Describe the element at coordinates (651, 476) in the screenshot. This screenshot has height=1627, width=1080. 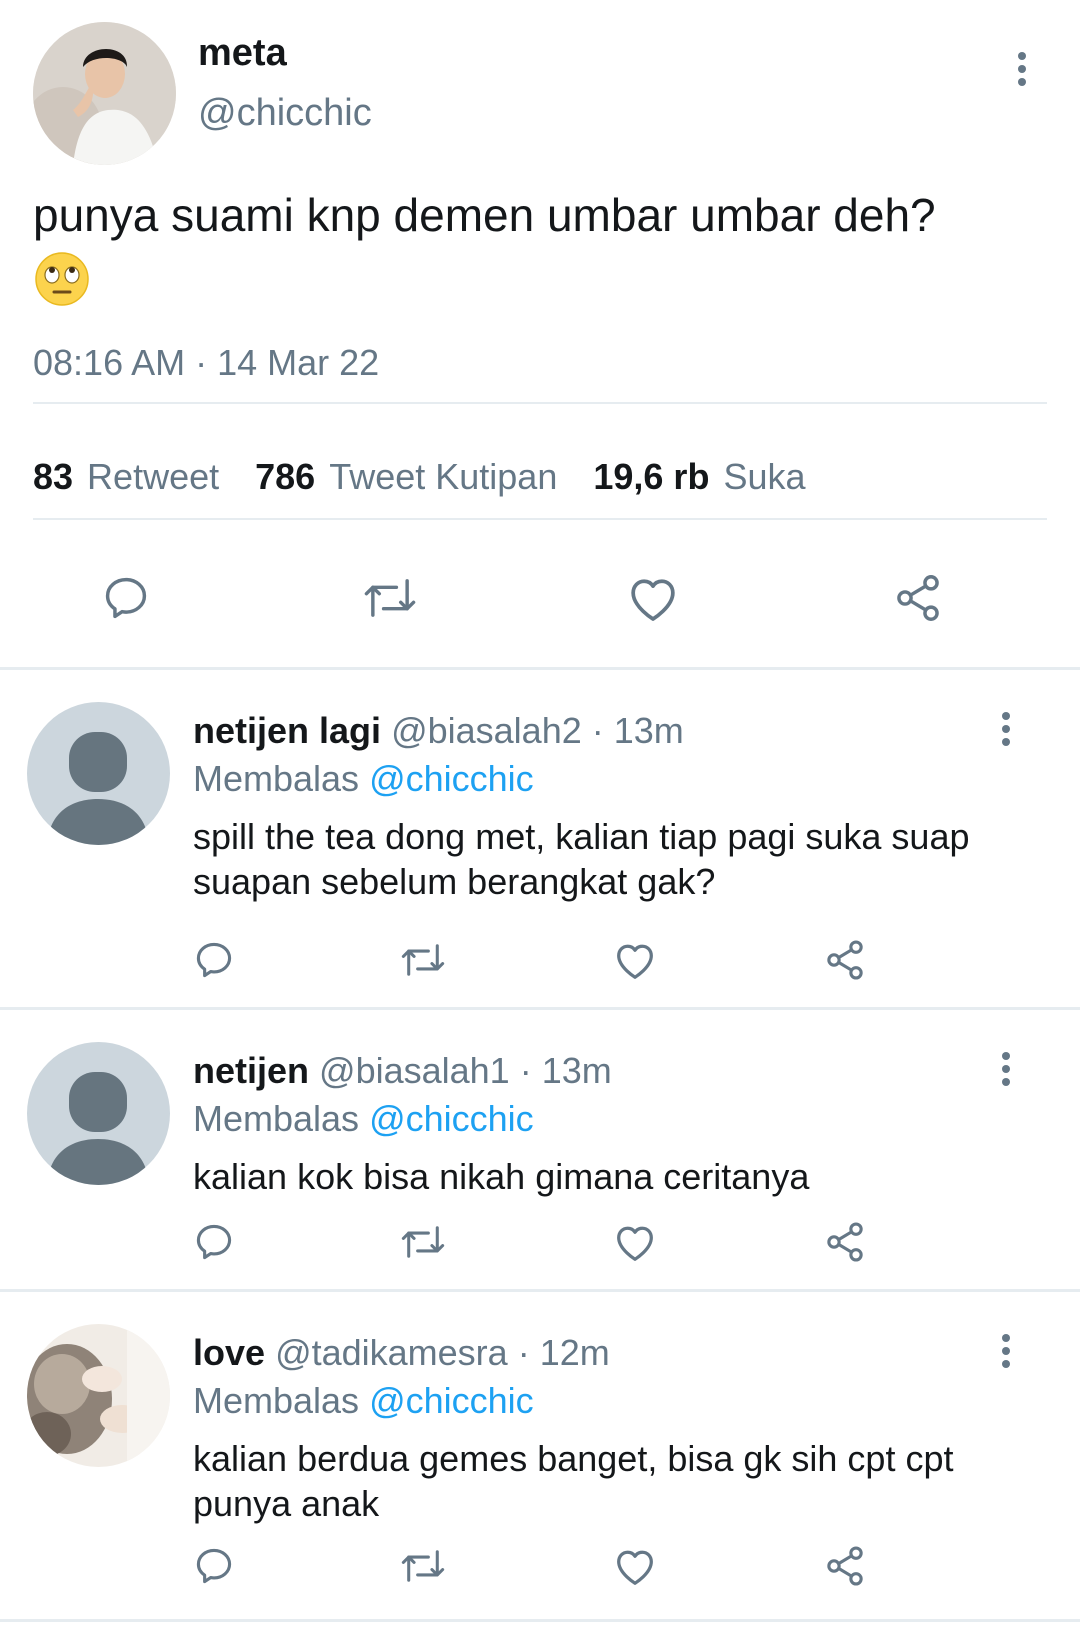
I see `likes-count: 19,6 rb` at that location.